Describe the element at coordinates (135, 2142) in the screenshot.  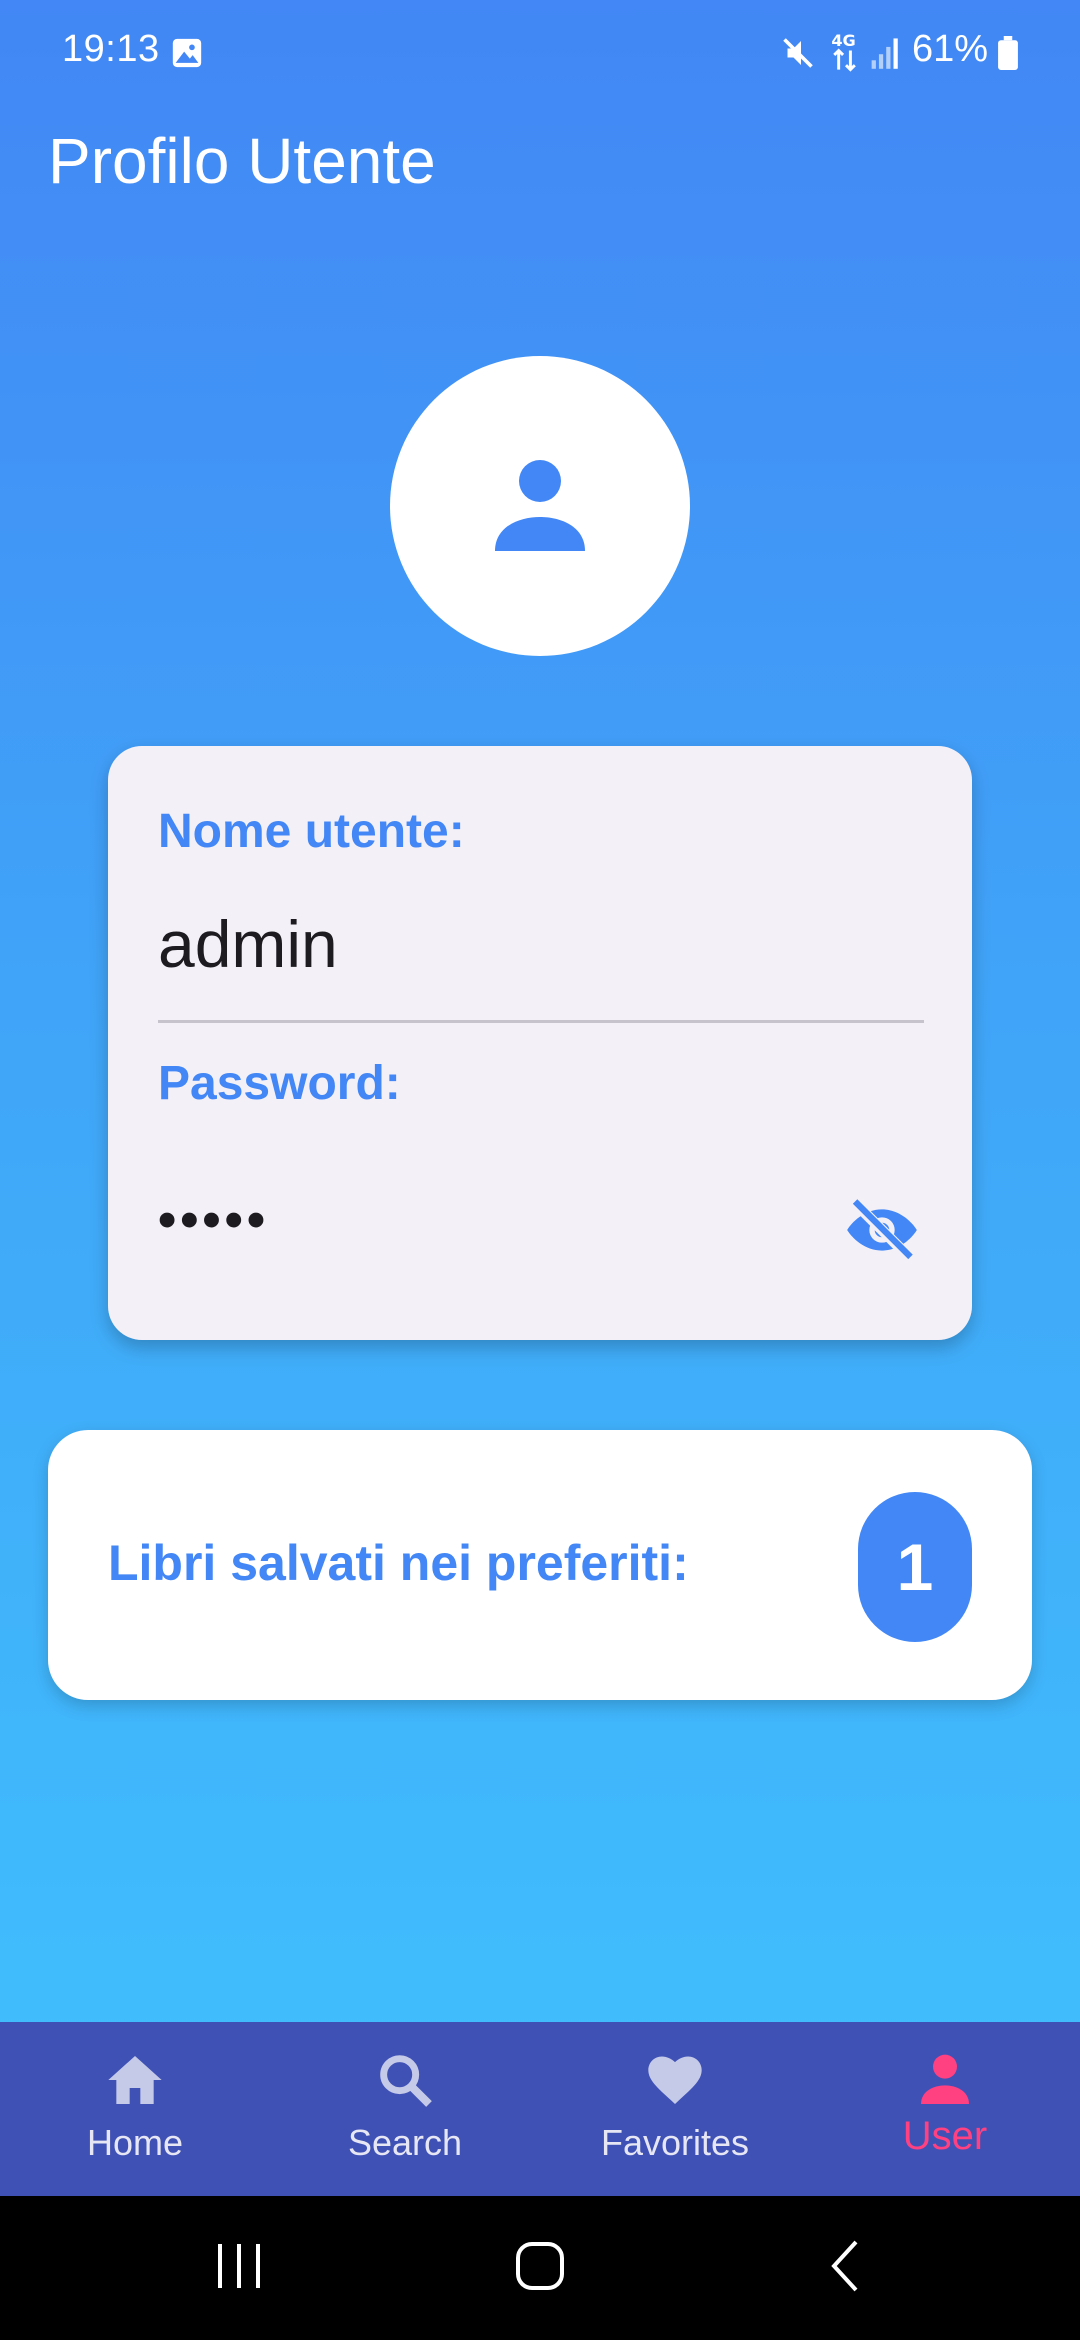
I see `nav-label-home: Home` at that location.